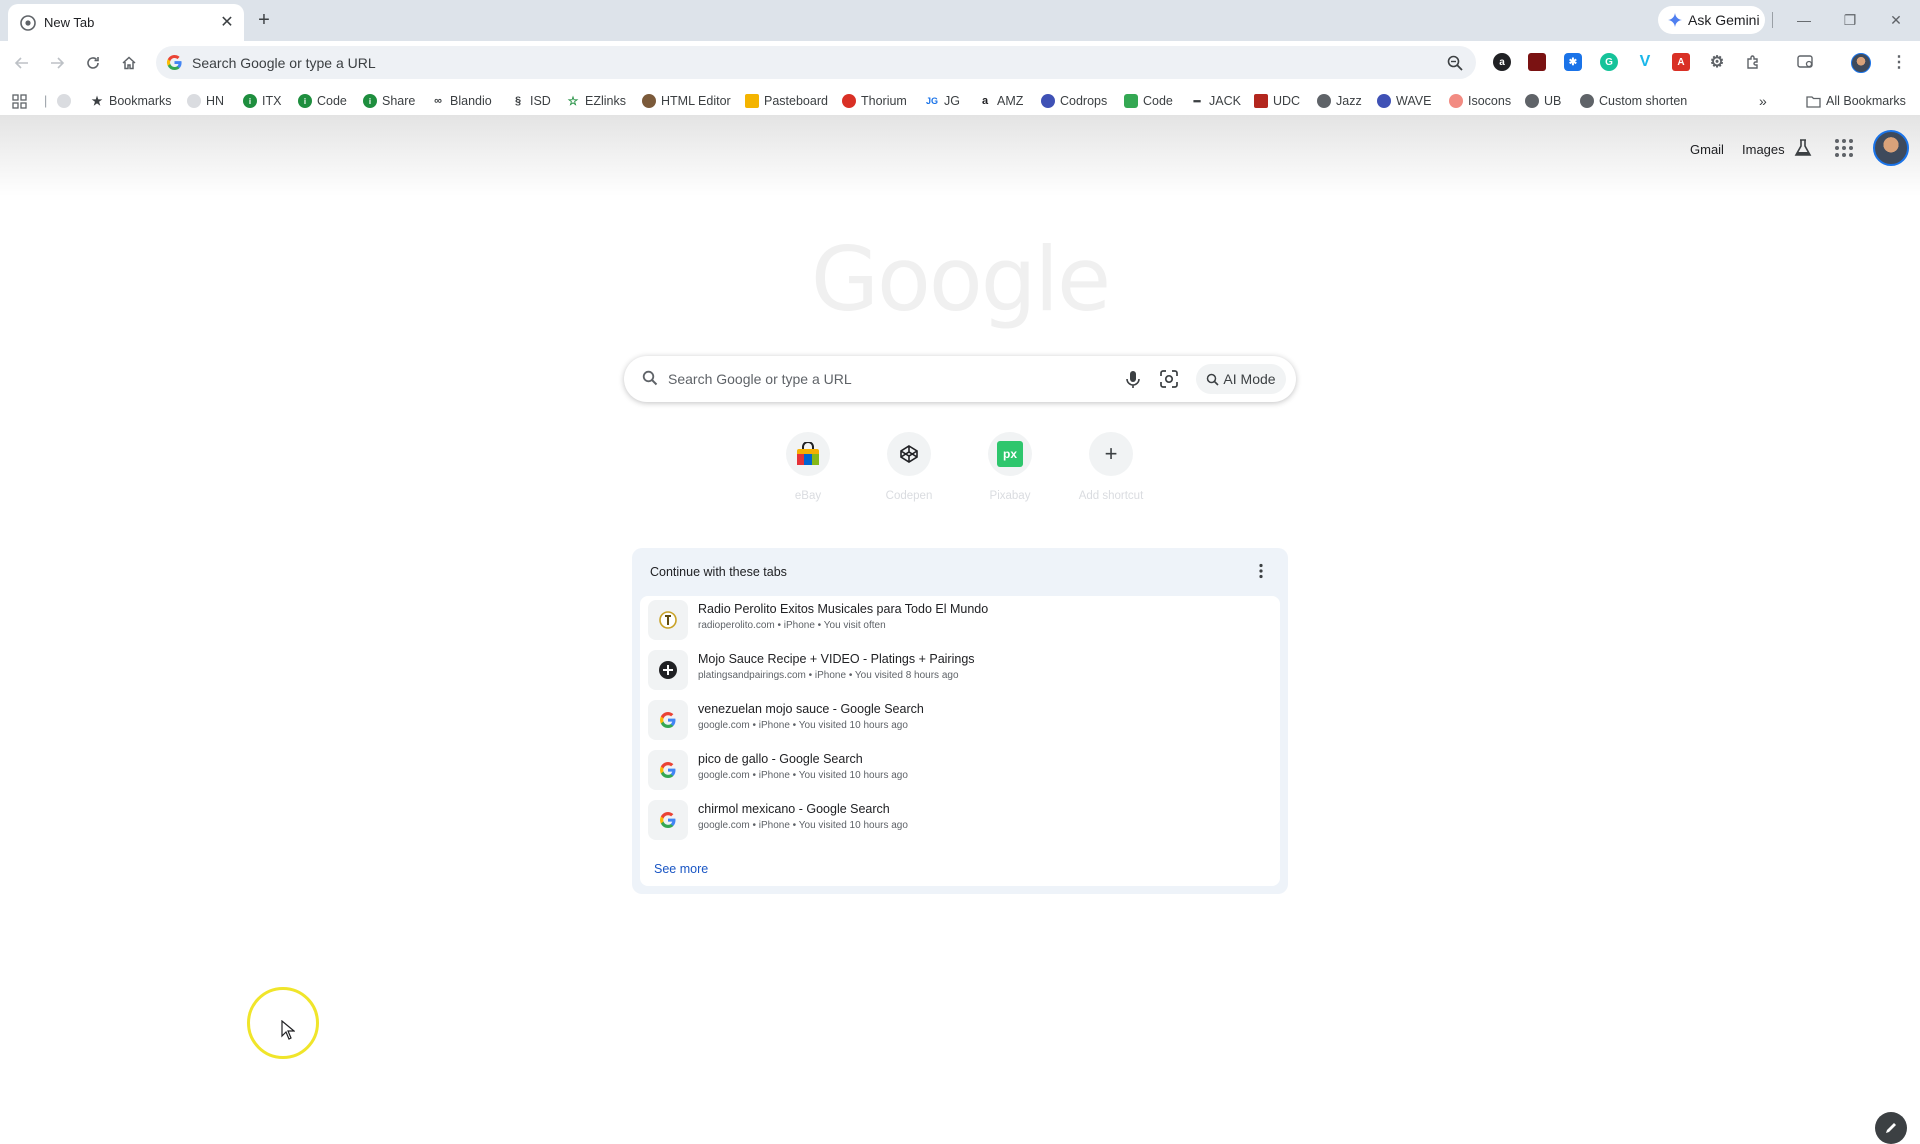  I want to click on extension-icon-1: a, so click(1502, 62).